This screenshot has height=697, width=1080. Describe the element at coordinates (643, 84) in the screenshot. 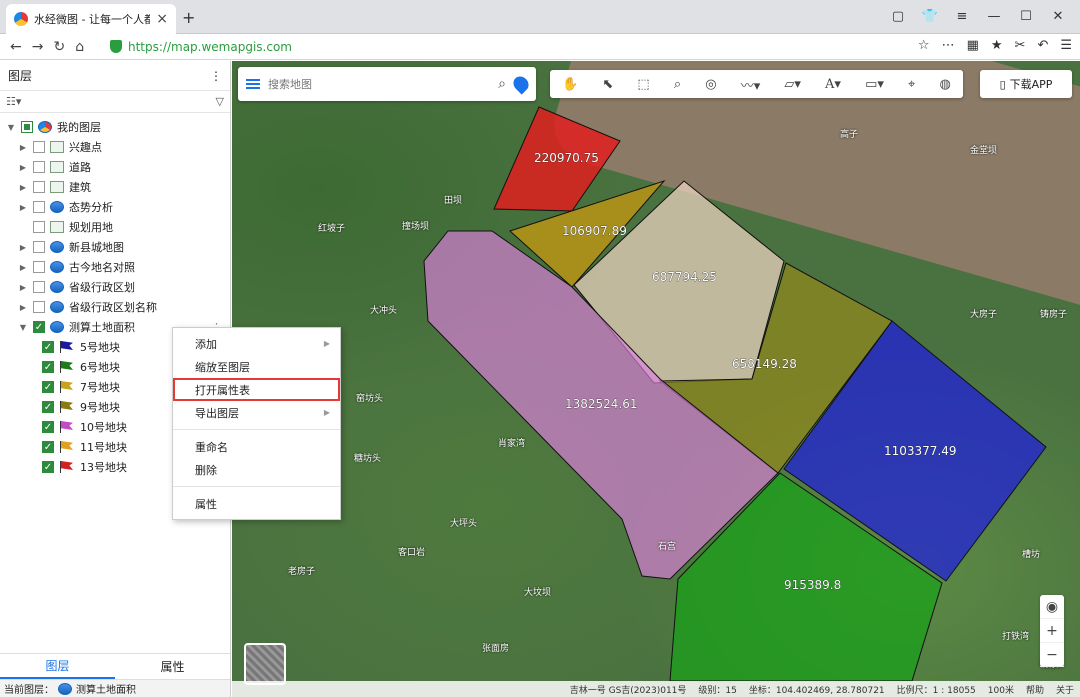

I see `box-select-icon: ⬚` at that location.